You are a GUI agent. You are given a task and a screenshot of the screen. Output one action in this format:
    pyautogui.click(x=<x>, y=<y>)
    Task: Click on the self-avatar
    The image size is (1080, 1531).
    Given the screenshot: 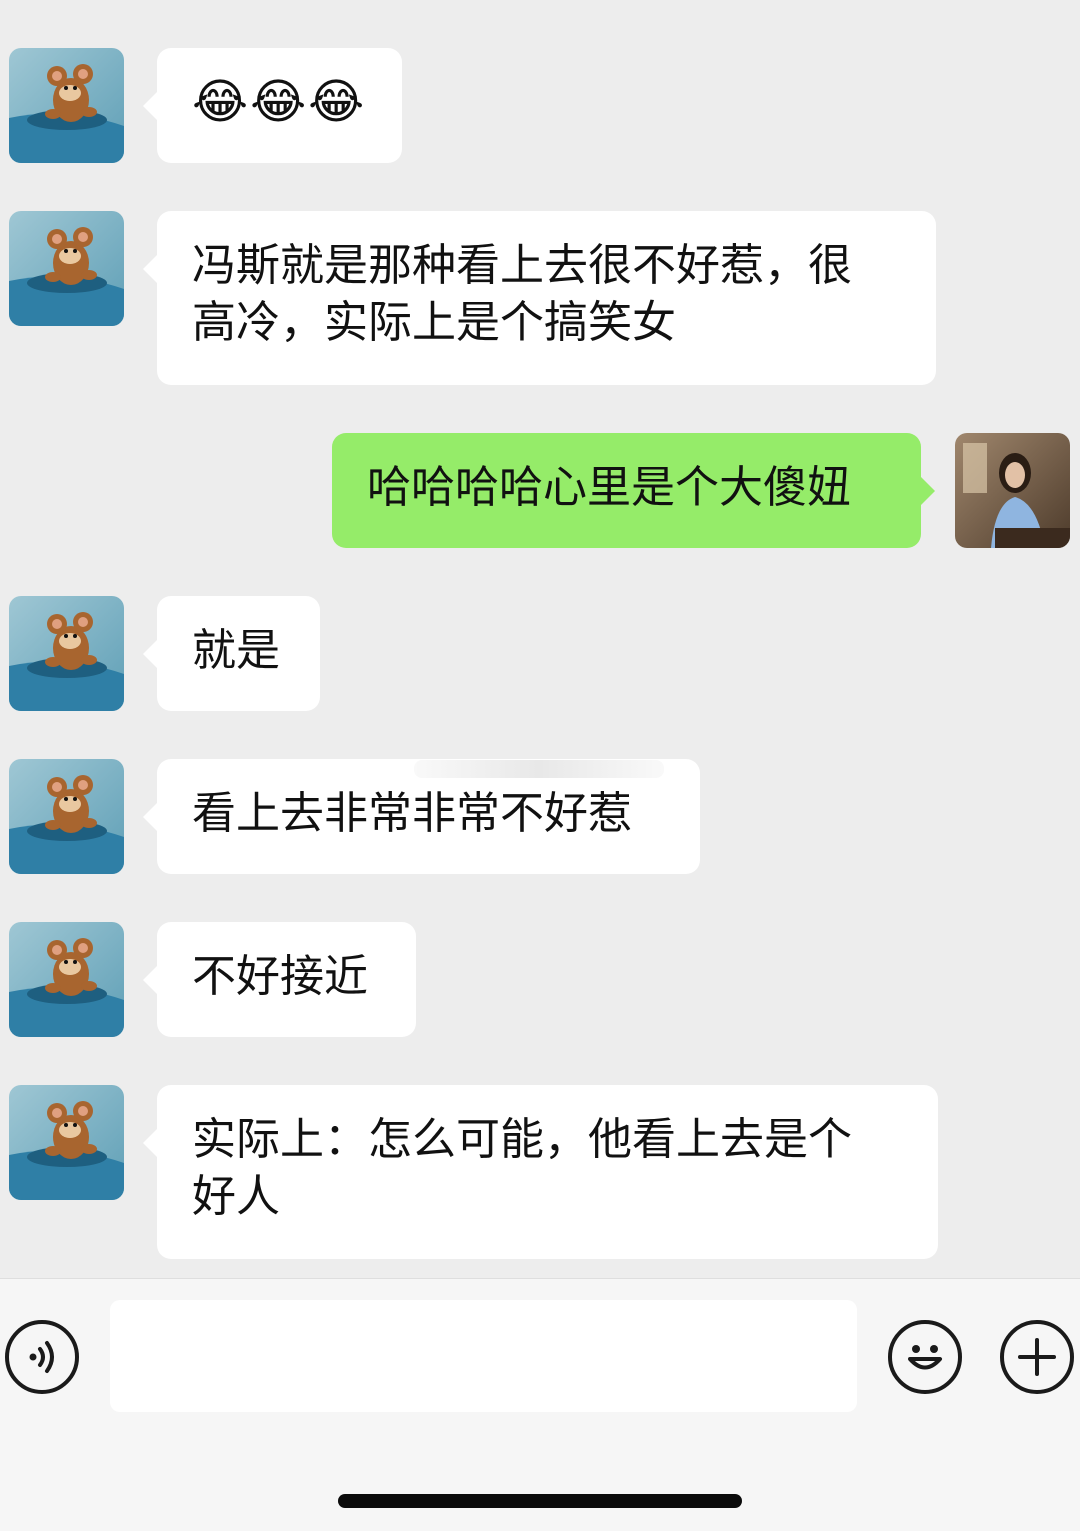 What is the action you would take?
    pyautogui.click(x=1012, y=490)
    